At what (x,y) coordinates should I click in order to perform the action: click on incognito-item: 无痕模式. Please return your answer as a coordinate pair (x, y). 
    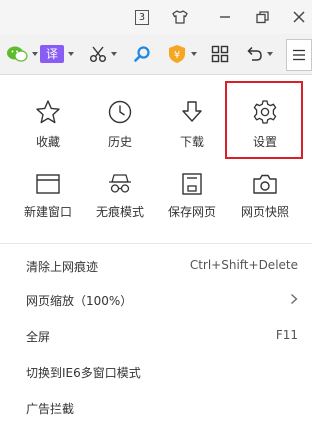
    Looking at the image, I should click on (120, 196).